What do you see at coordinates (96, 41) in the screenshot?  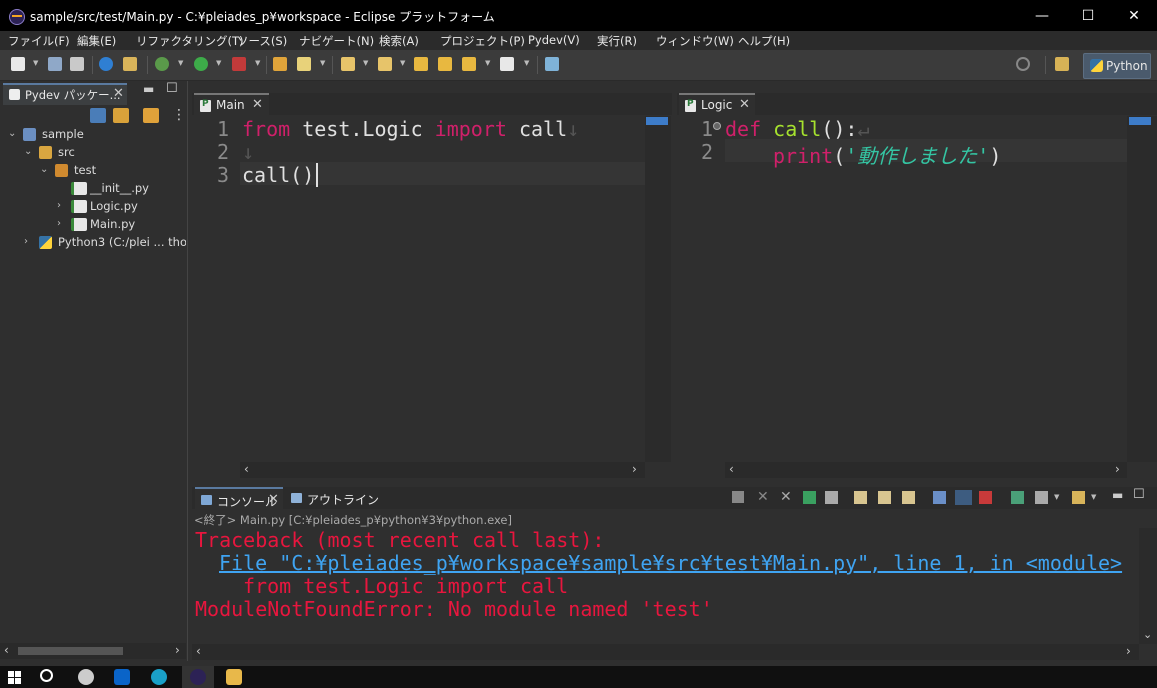 I see `menu-edit: 編集(E)` at bounding box center [96, 41].